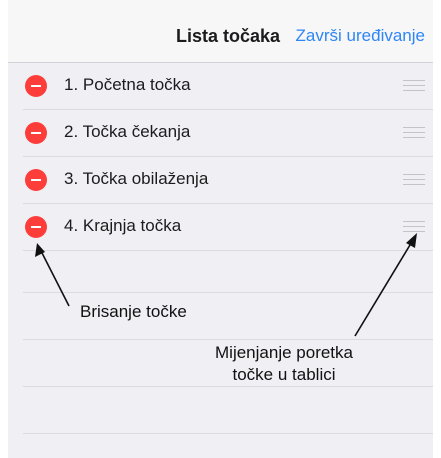  Describe the element at coordinates (127, 84) in the screenshot. I see `row-label: 1. Početna točka` at that location.